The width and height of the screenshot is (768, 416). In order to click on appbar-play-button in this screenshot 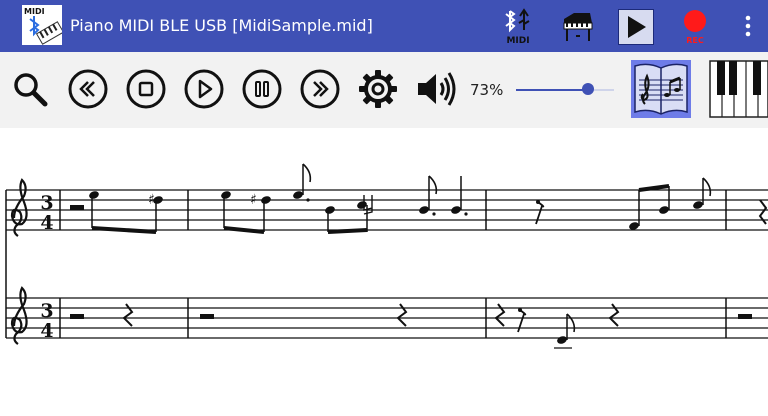, I will do `click(636, 27)`.